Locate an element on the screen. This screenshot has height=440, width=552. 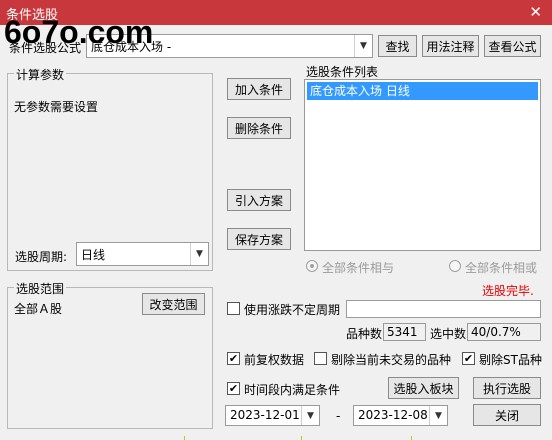
and-radio is located at coordinates (312, 266).